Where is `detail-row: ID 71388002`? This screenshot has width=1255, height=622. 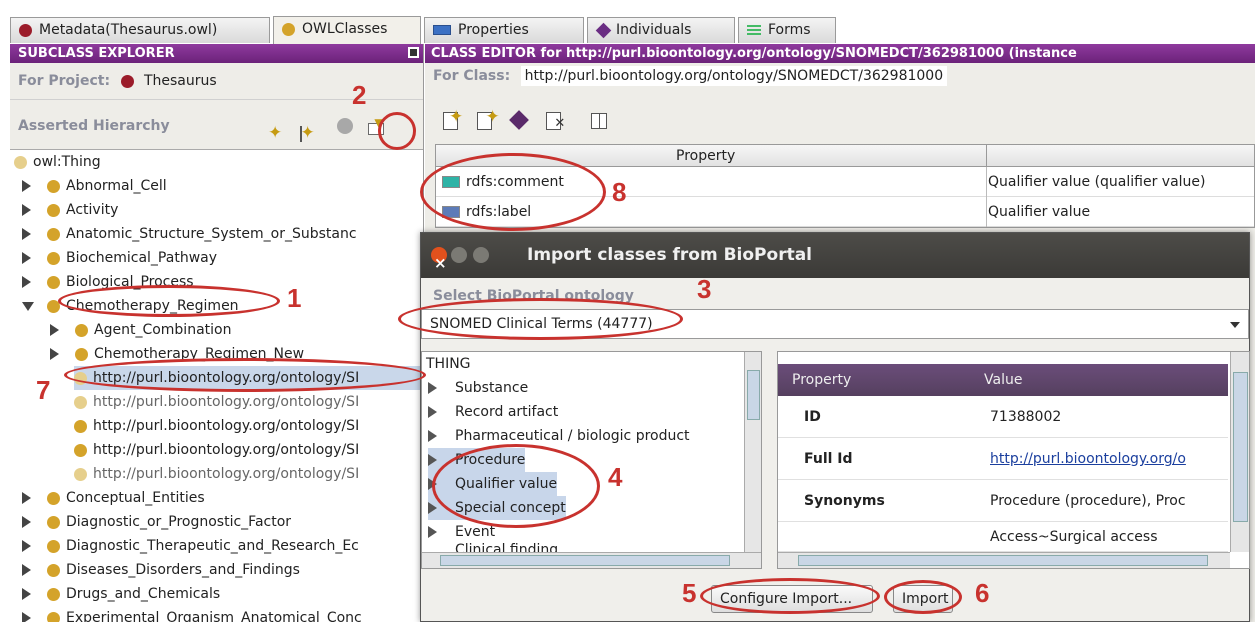
detail-row: ID 71388002 is located at coordinates (1003, 417).